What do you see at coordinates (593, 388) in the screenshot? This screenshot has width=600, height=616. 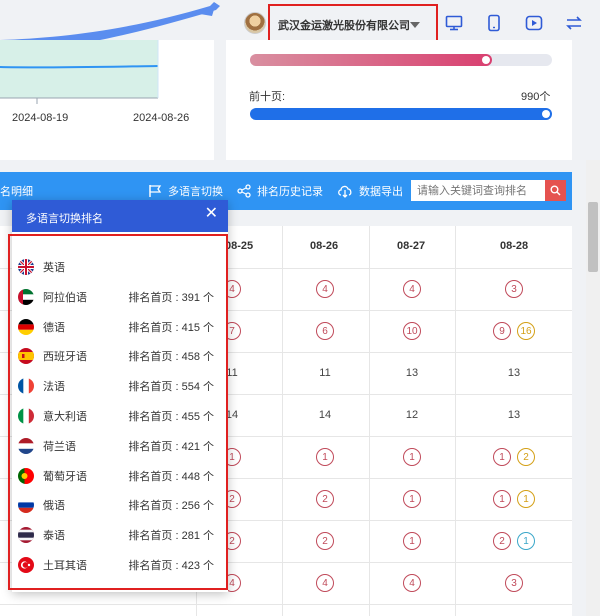 I see `vertical-scrollbar` at bounding box center [593, 388].